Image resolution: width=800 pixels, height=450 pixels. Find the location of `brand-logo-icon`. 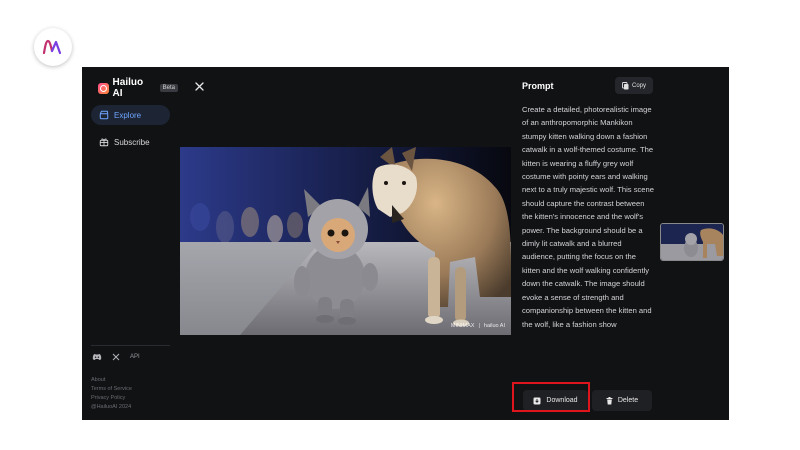

brand-logo-icon is located at coordinates (53, 47).